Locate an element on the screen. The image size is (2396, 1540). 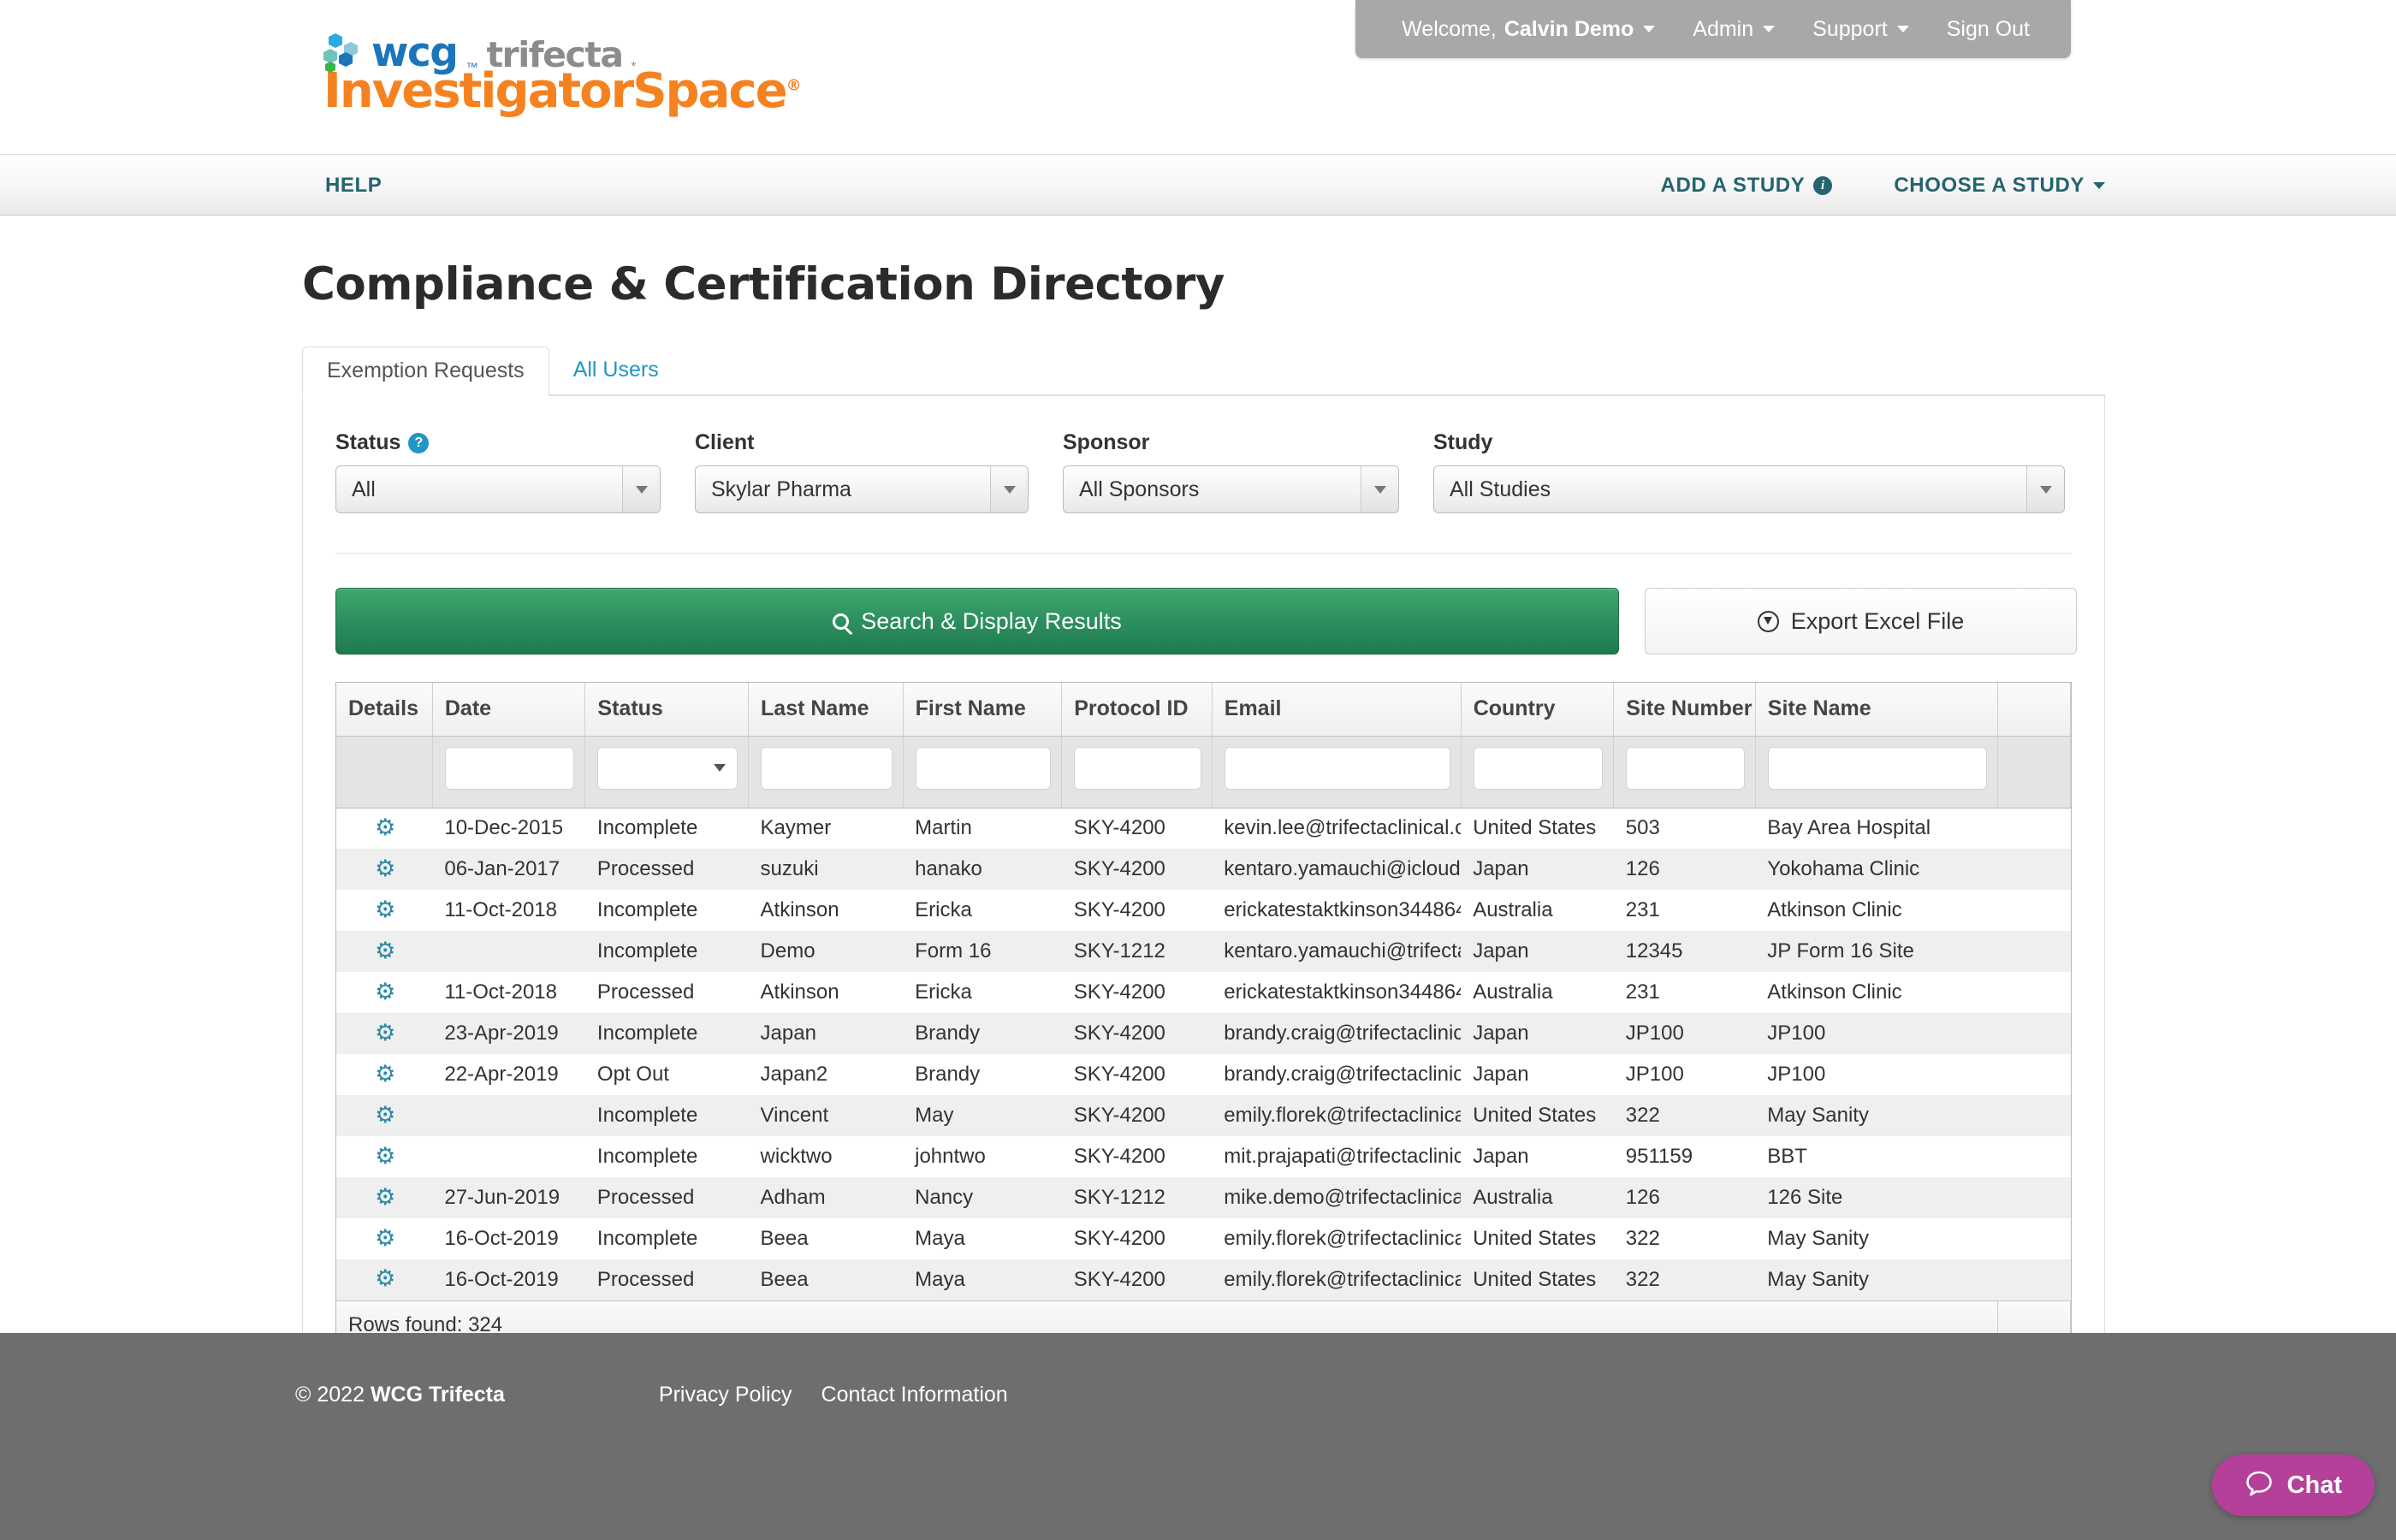
tab-all-users: All Users is located at coordinates (616, 369).